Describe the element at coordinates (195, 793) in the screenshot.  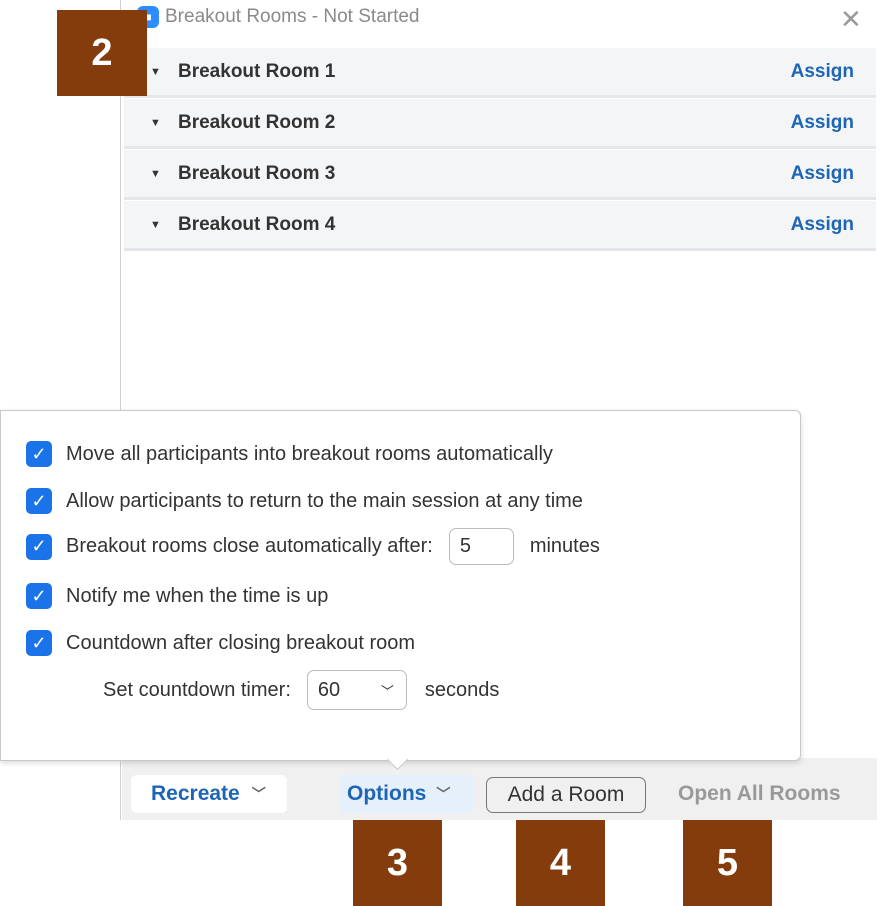
I see `recreate-label: Recreate` at that location.